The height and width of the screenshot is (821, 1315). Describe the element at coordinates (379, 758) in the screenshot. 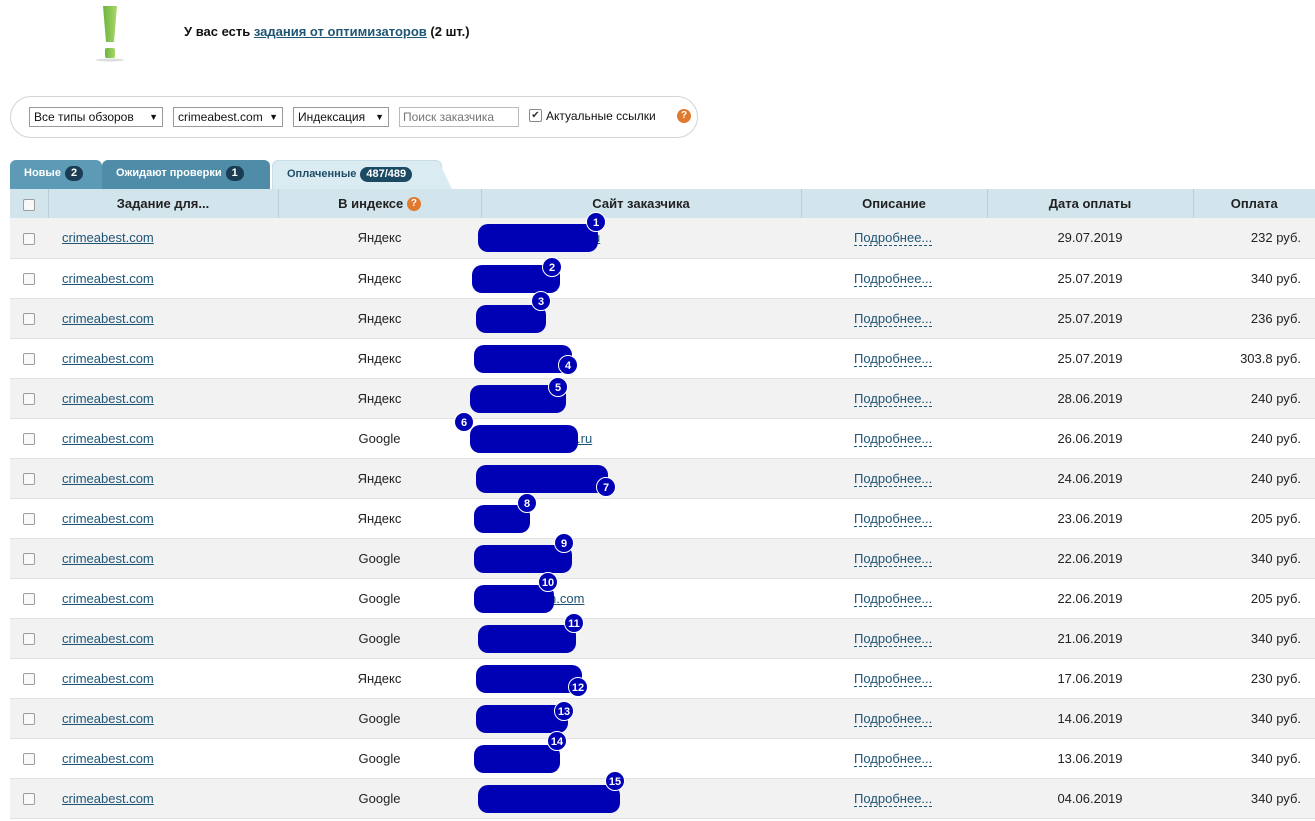

I see `index-cell: Google` at that location.